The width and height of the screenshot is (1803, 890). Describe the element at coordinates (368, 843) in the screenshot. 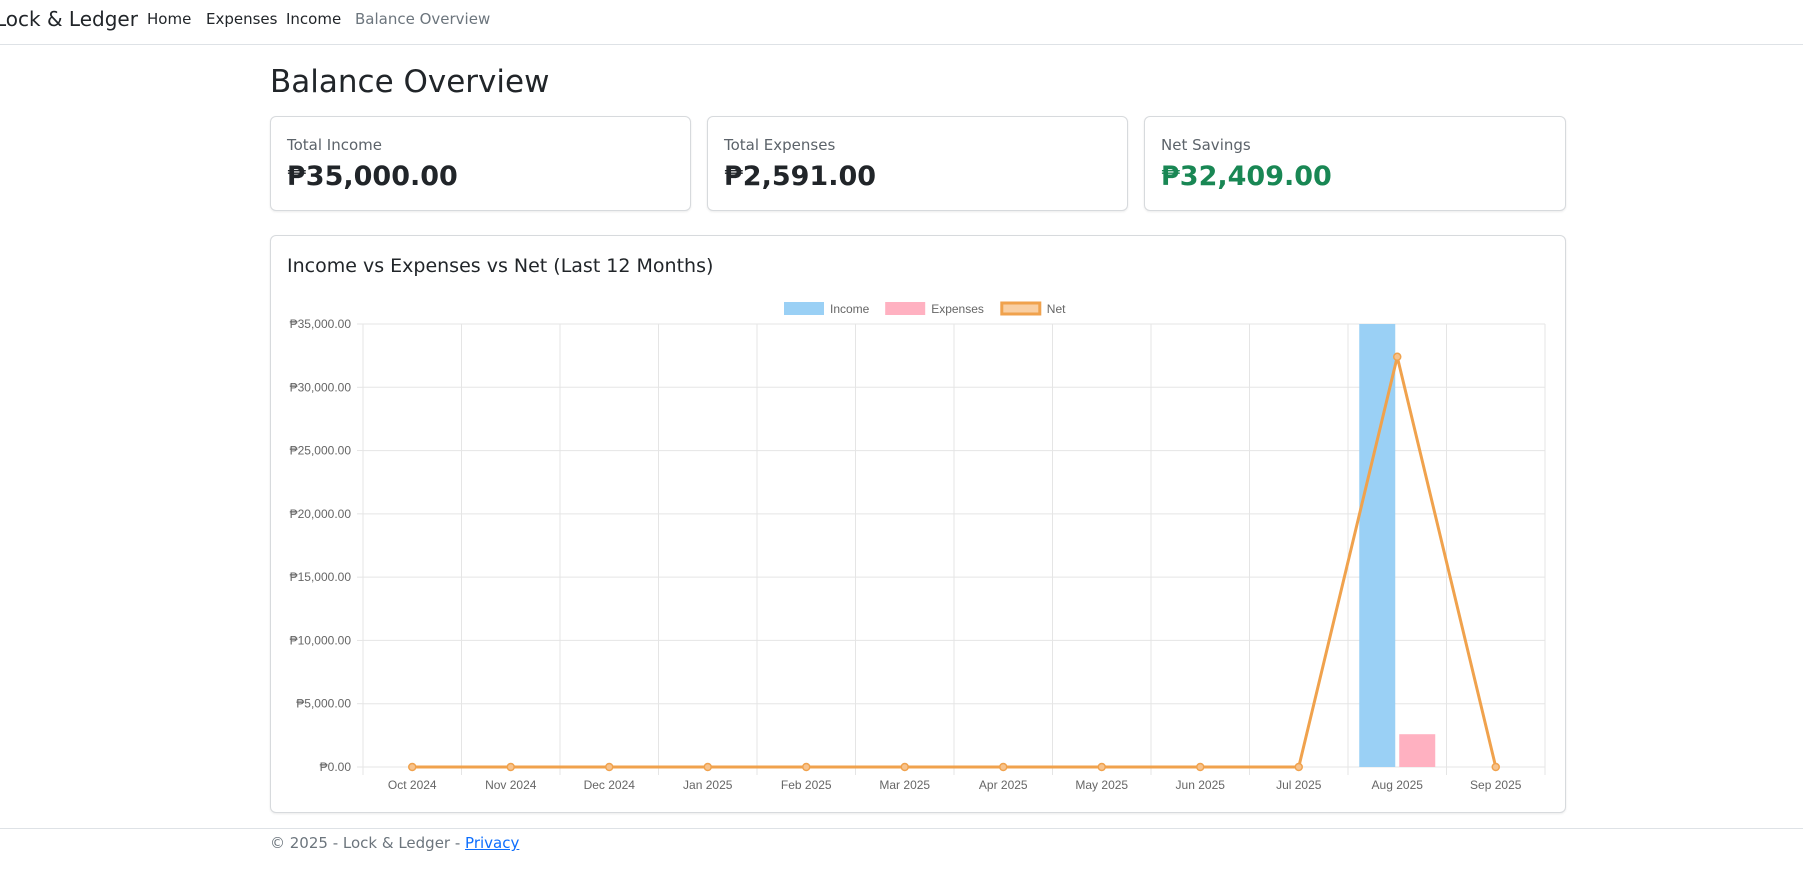

I see `footer-text: © 2025 - Lock & Ledger -` at that location.